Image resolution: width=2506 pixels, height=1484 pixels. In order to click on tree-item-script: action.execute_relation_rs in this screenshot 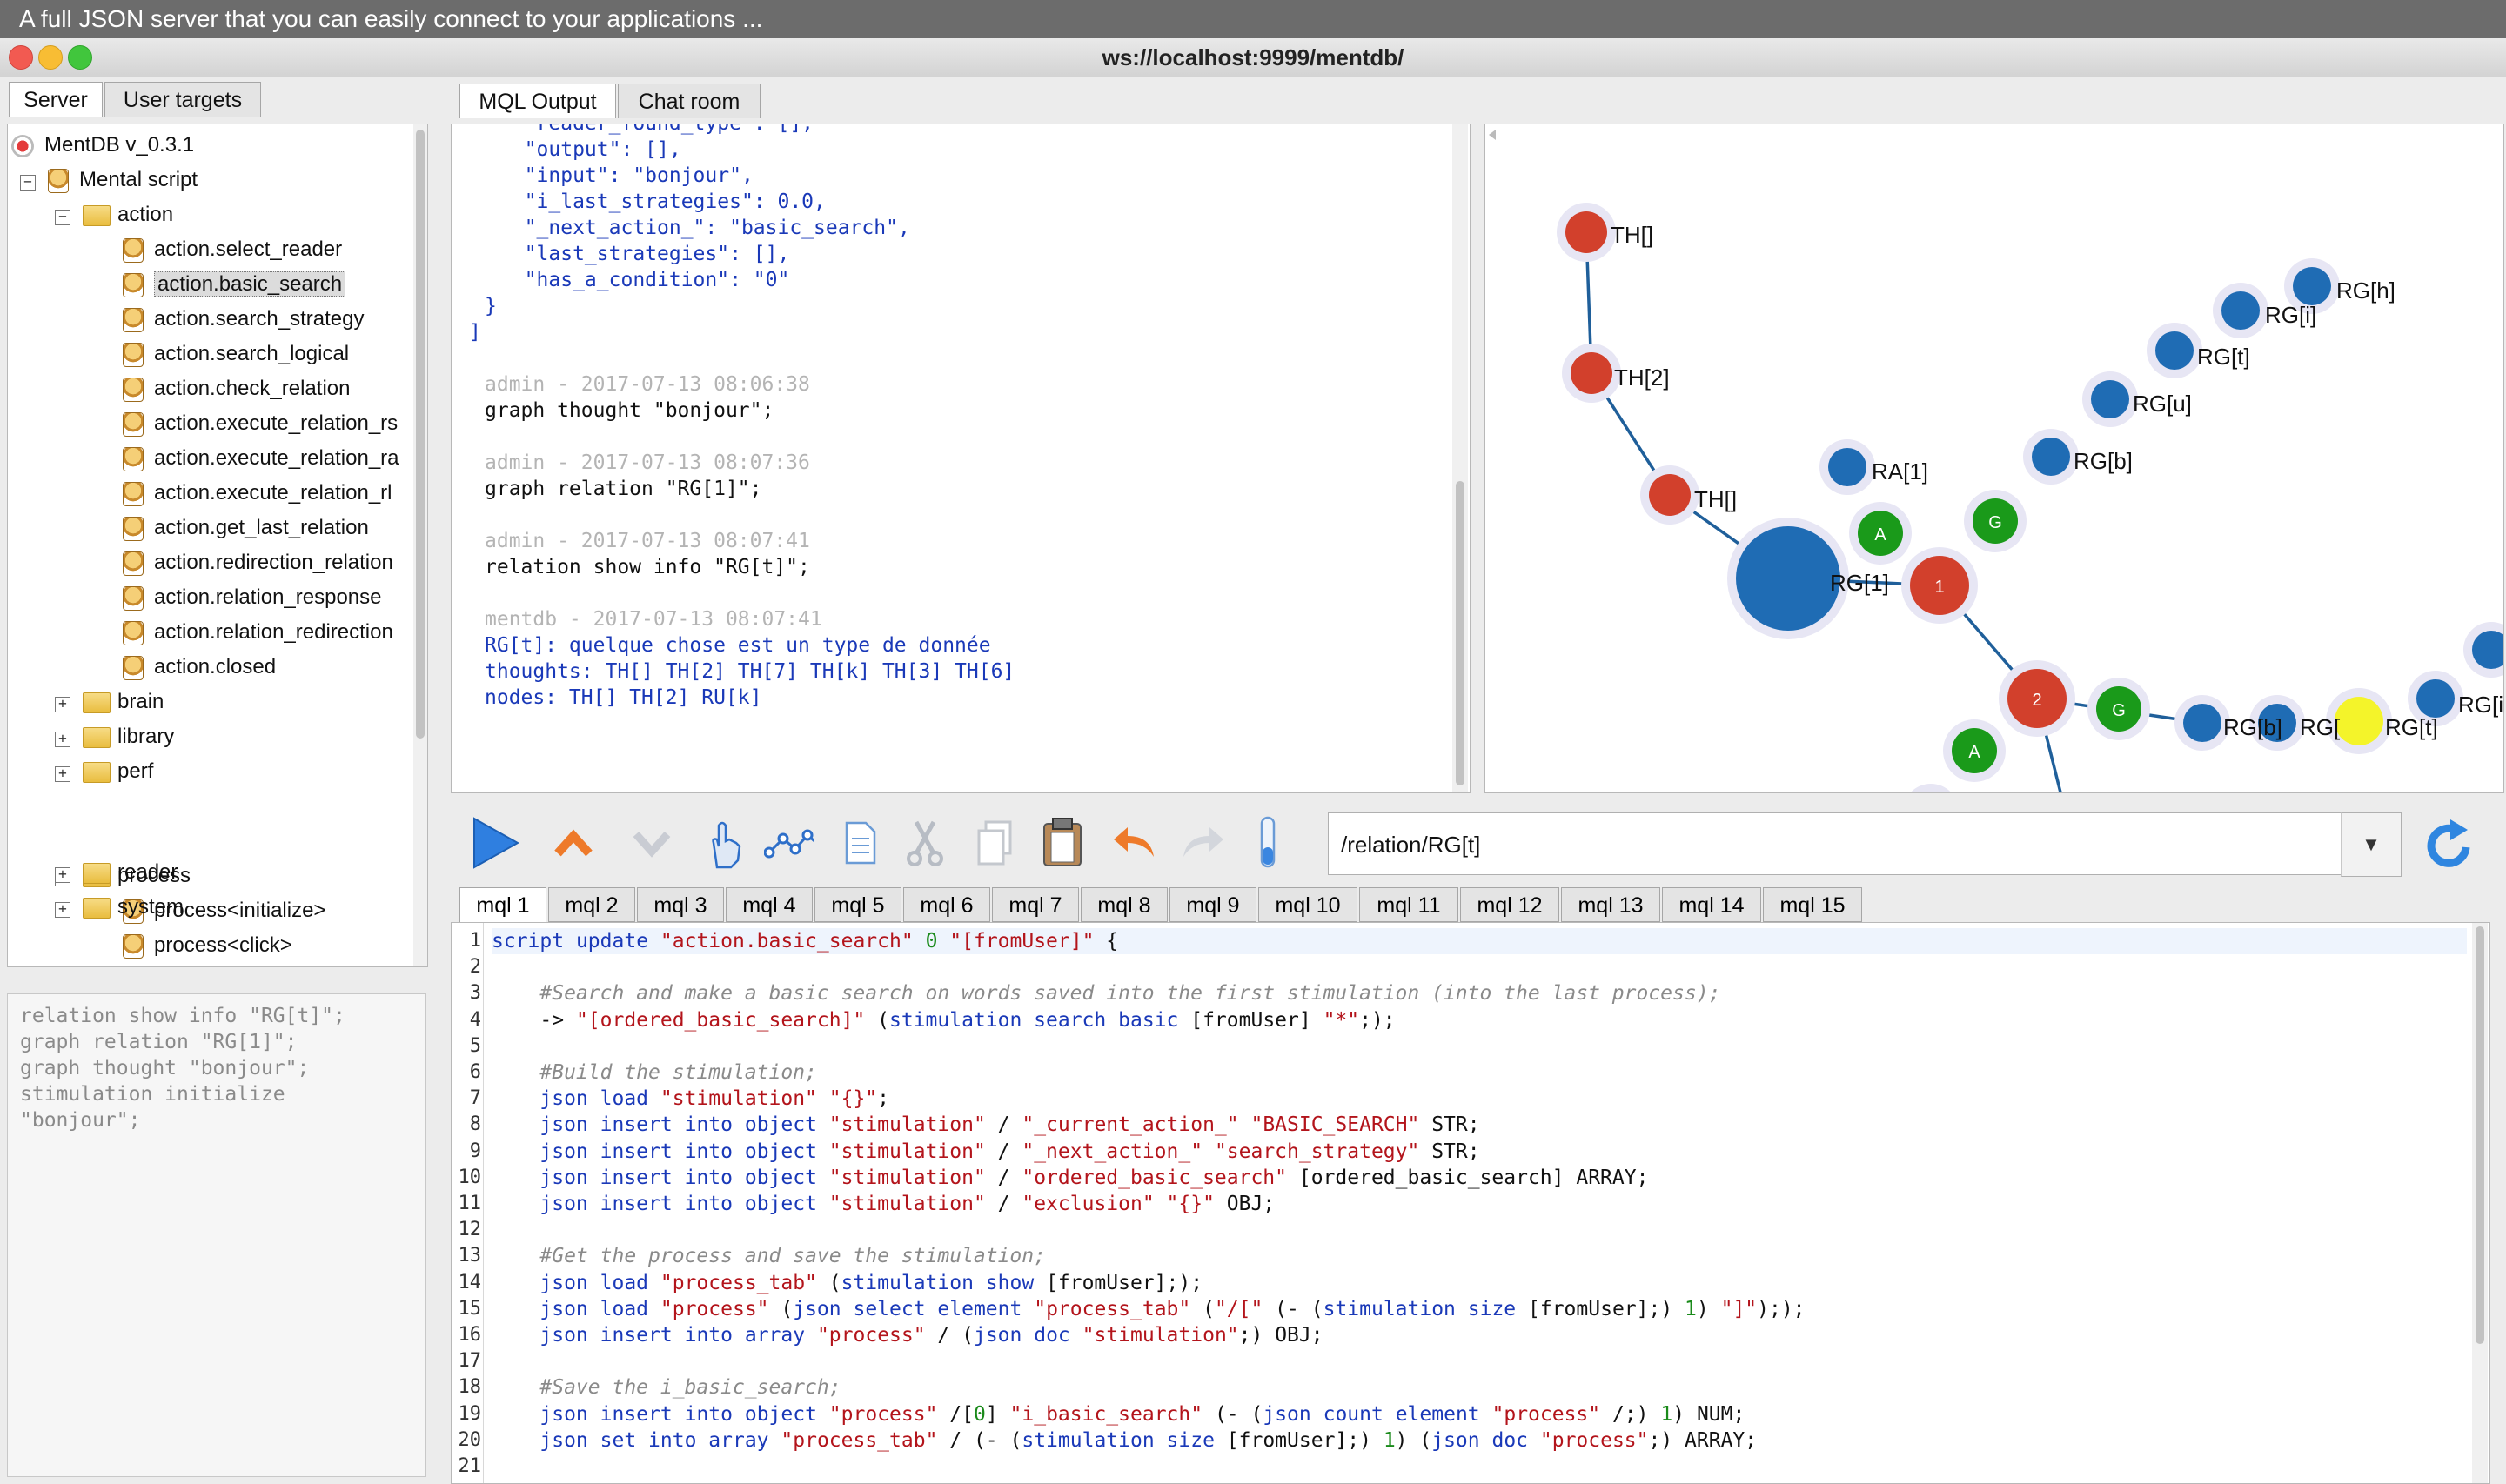, I will do `click(260, 423)`.